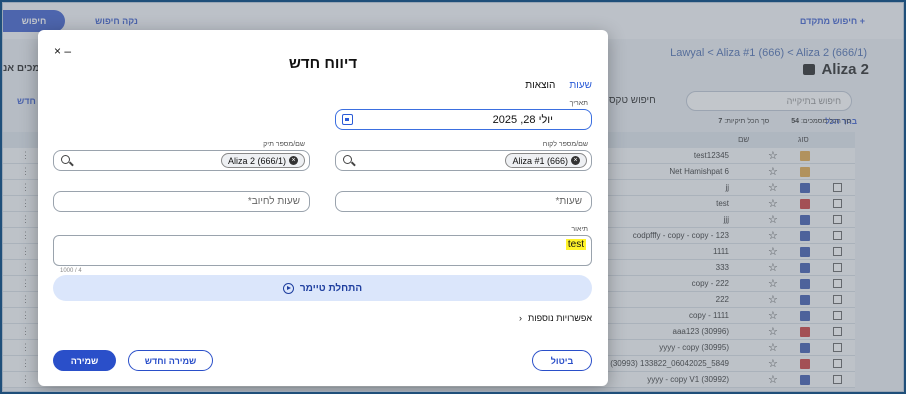 Image resolution: width=906 pixels, height=394 pixels. Describe the element at coordinates (288, 288) in the screenshot. I see `play-icon` at that location.